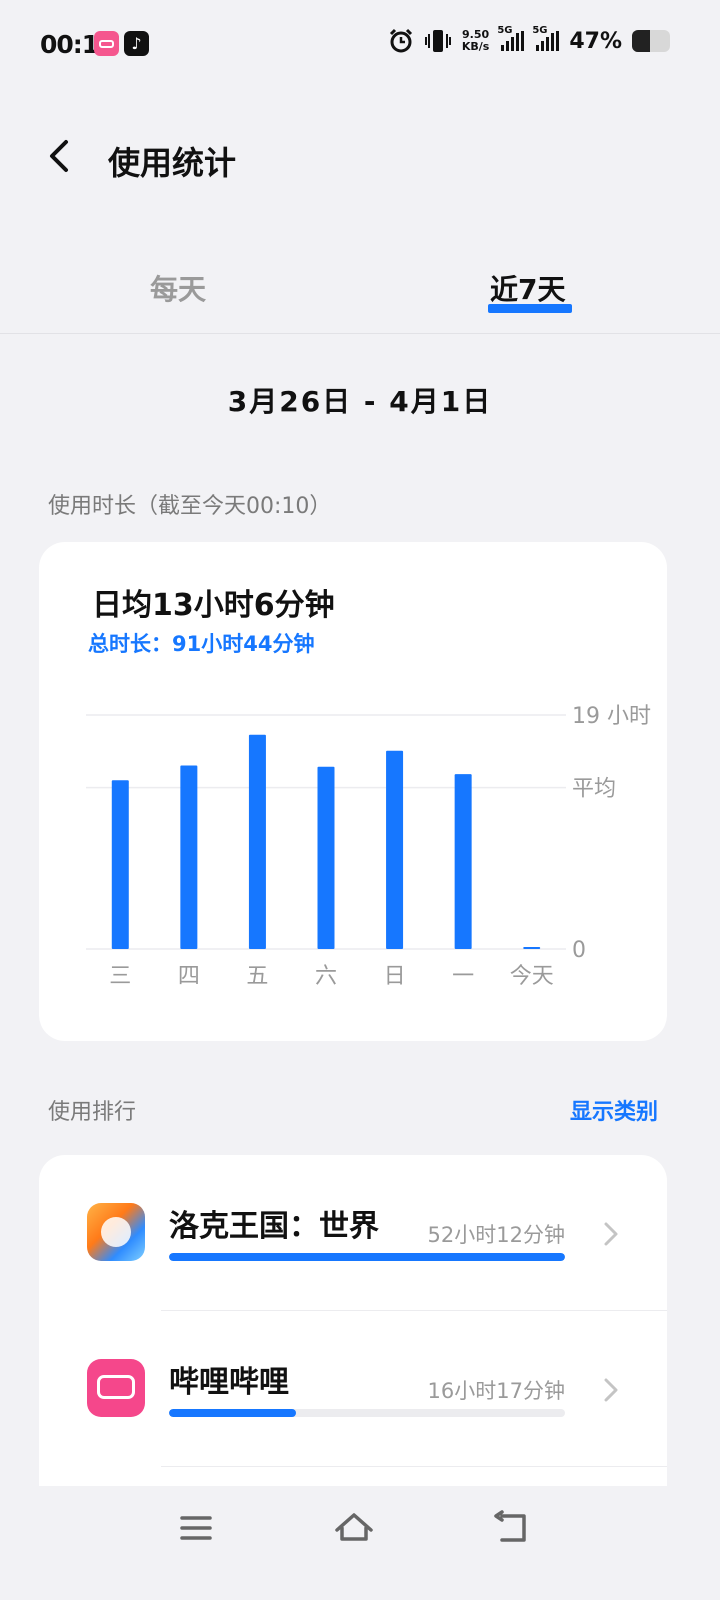 The width and height of the screenshot is (720, 1600). I want to click on sim1-label: 5G, so click(505, 30).